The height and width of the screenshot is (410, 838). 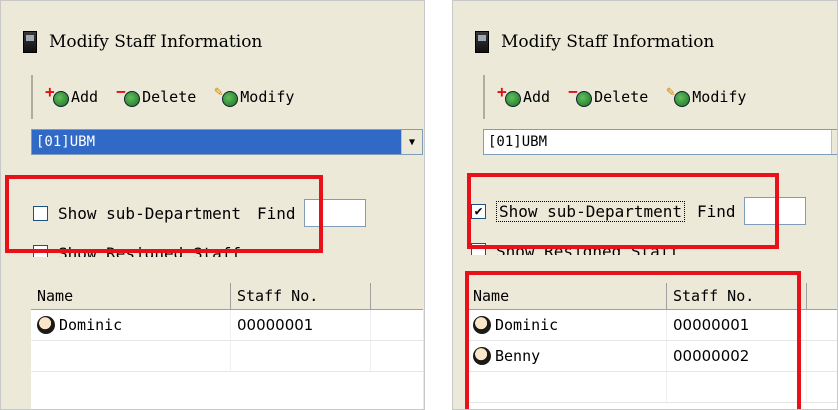 I want to click on show-sub-department-row: ✔ Show sub-Department Find, so click(x=638, y=211).